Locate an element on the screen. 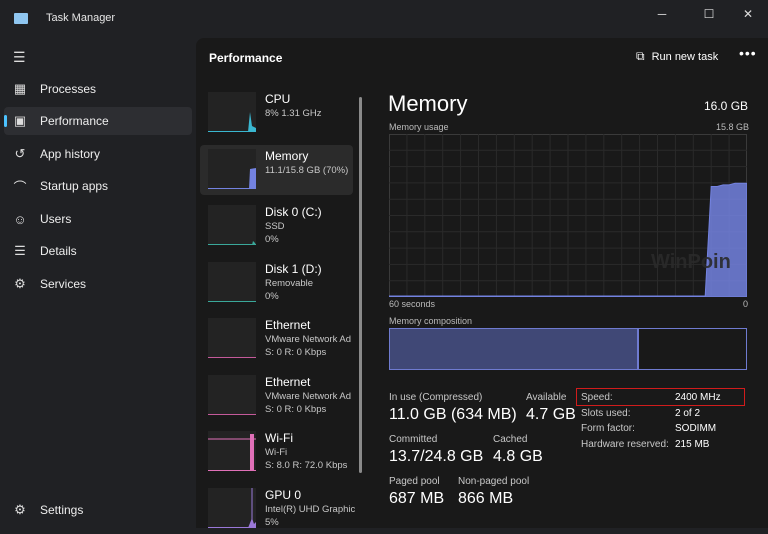 Image resolution: width=768 pixels, height=534 pixels. sidebar-item-settings: ⚙ Settings is located at coordinates (98, 510).